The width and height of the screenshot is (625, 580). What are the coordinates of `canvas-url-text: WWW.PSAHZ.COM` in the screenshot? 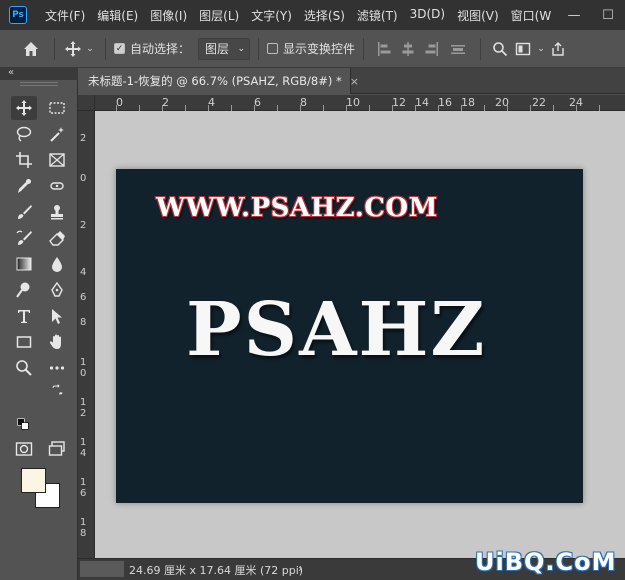 It's located at (297, 208).